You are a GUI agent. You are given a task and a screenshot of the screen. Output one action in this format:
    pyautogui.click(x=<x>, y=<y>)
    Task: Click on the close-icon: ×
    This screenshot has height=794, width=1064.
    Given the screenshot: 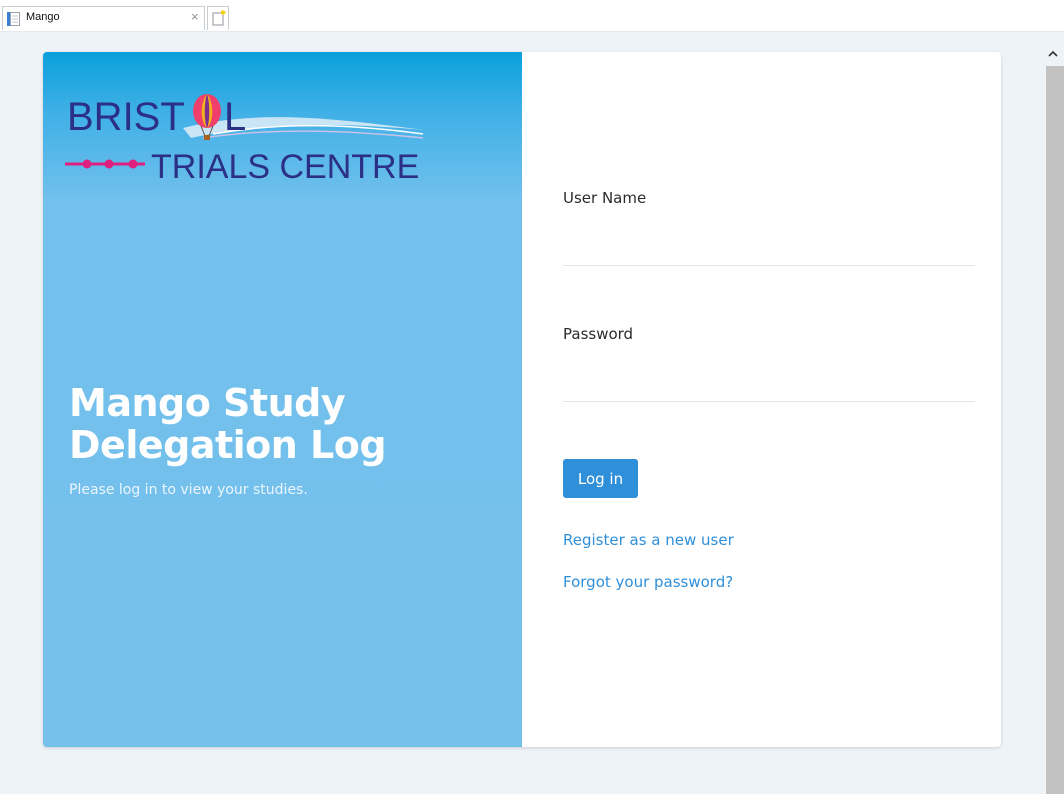 What is the action you would take?
    pyautogui.click(x=195, y=16)
    